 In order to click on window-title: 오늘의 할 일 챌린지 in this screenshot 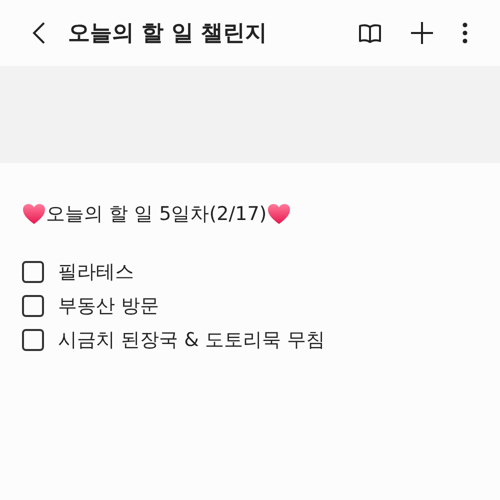, I will do `click(167, 34)`.